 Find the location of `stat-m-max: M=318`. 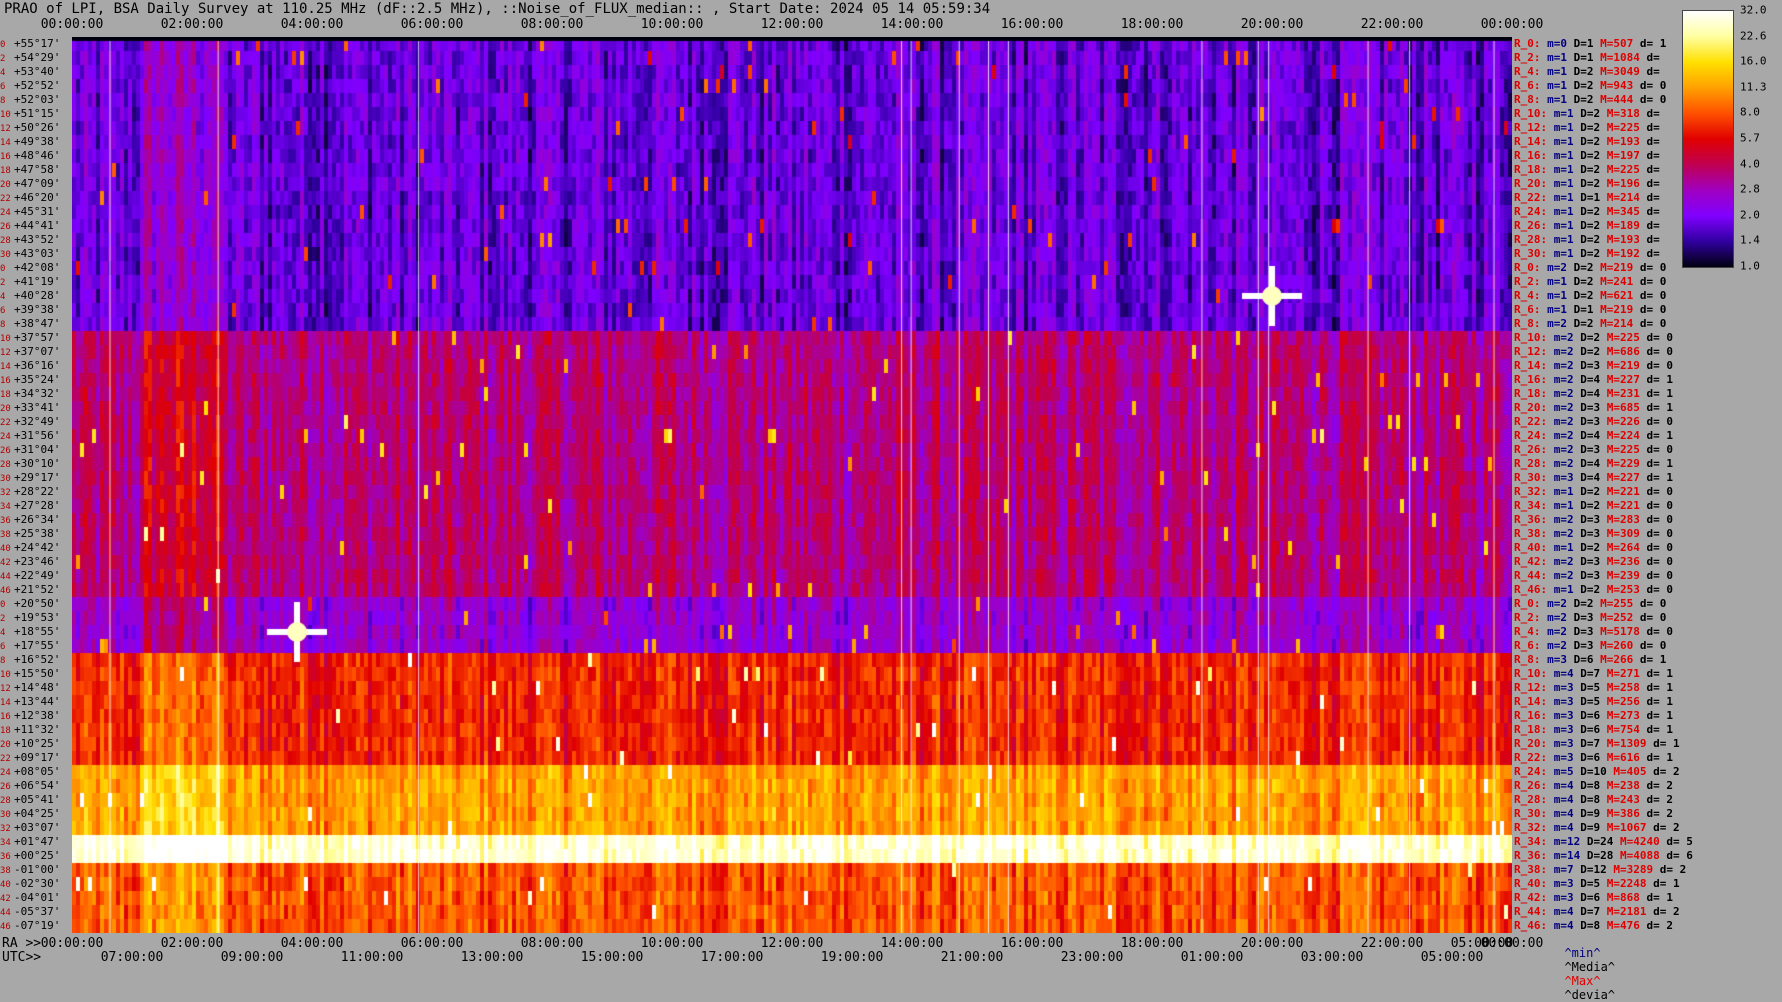

stat-m-max: M=318 is located at coordinates (1623, 113).